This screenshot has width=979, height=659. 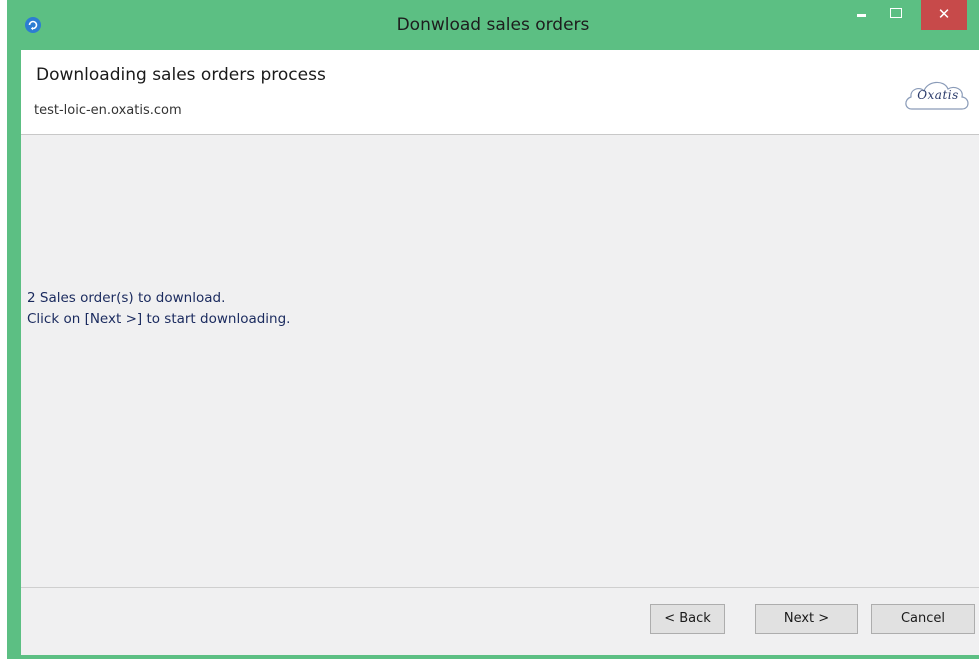 I want to click on minimize-button, so click(x=862, y=15).